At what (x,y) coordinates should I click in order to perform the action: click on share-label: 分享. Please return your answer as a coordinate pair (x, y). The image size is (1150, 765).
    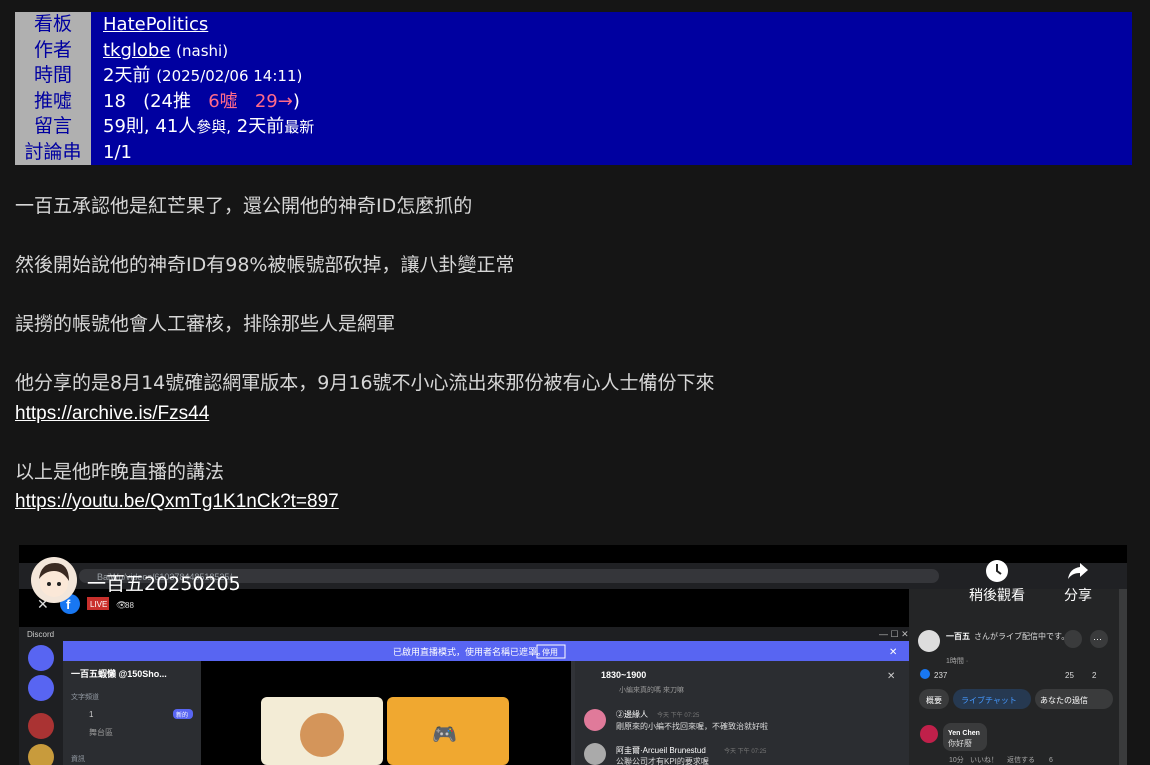
    Looking at the image, I should click on (1078, 596).